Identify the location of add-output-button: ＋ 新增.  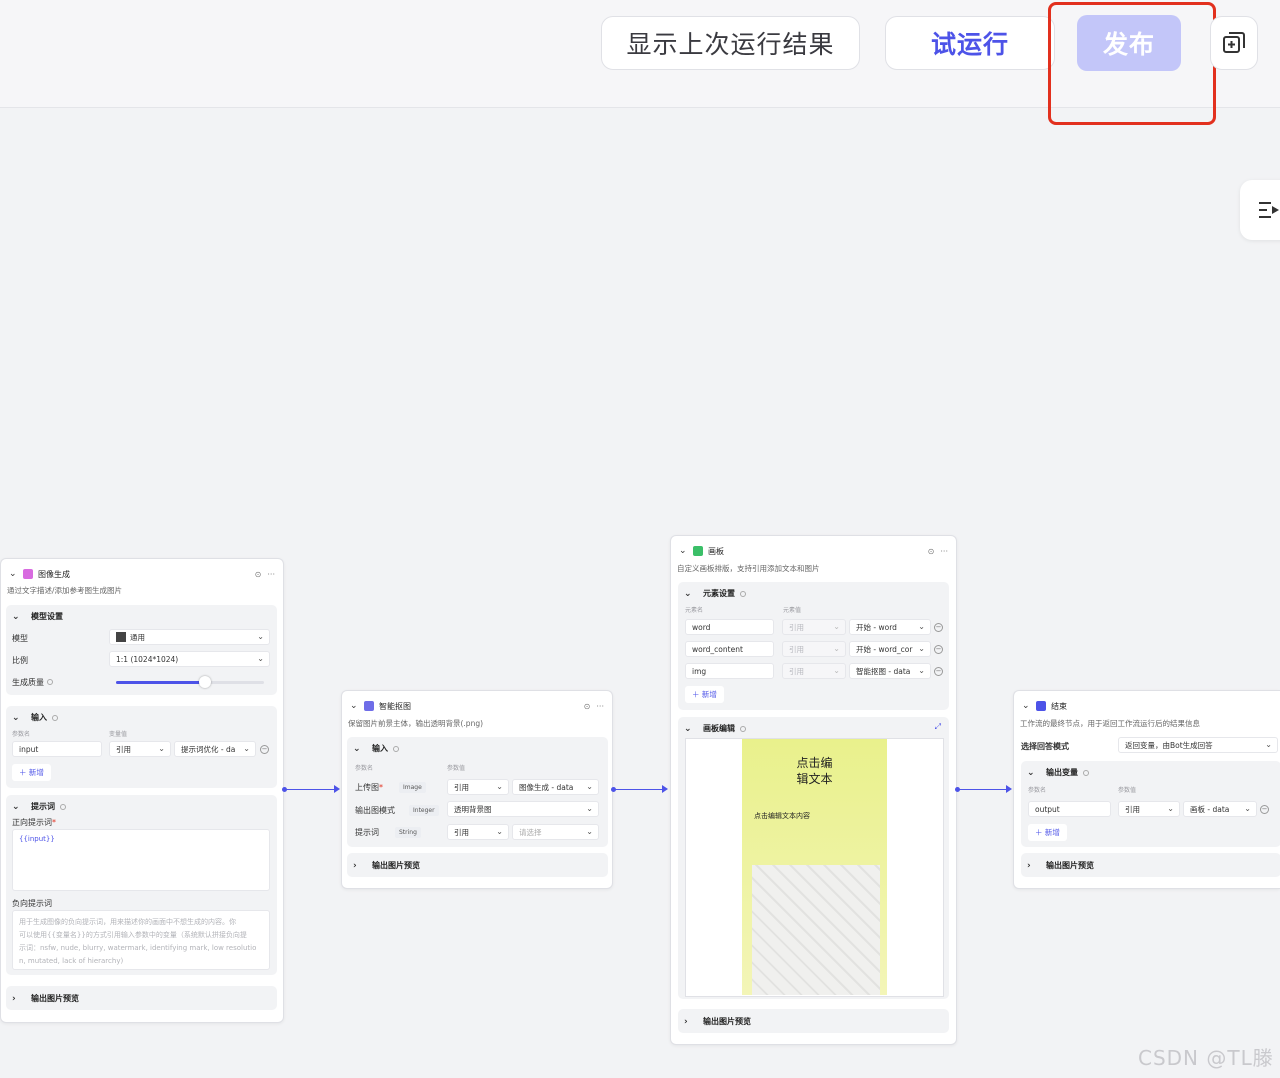
(1047, 832).